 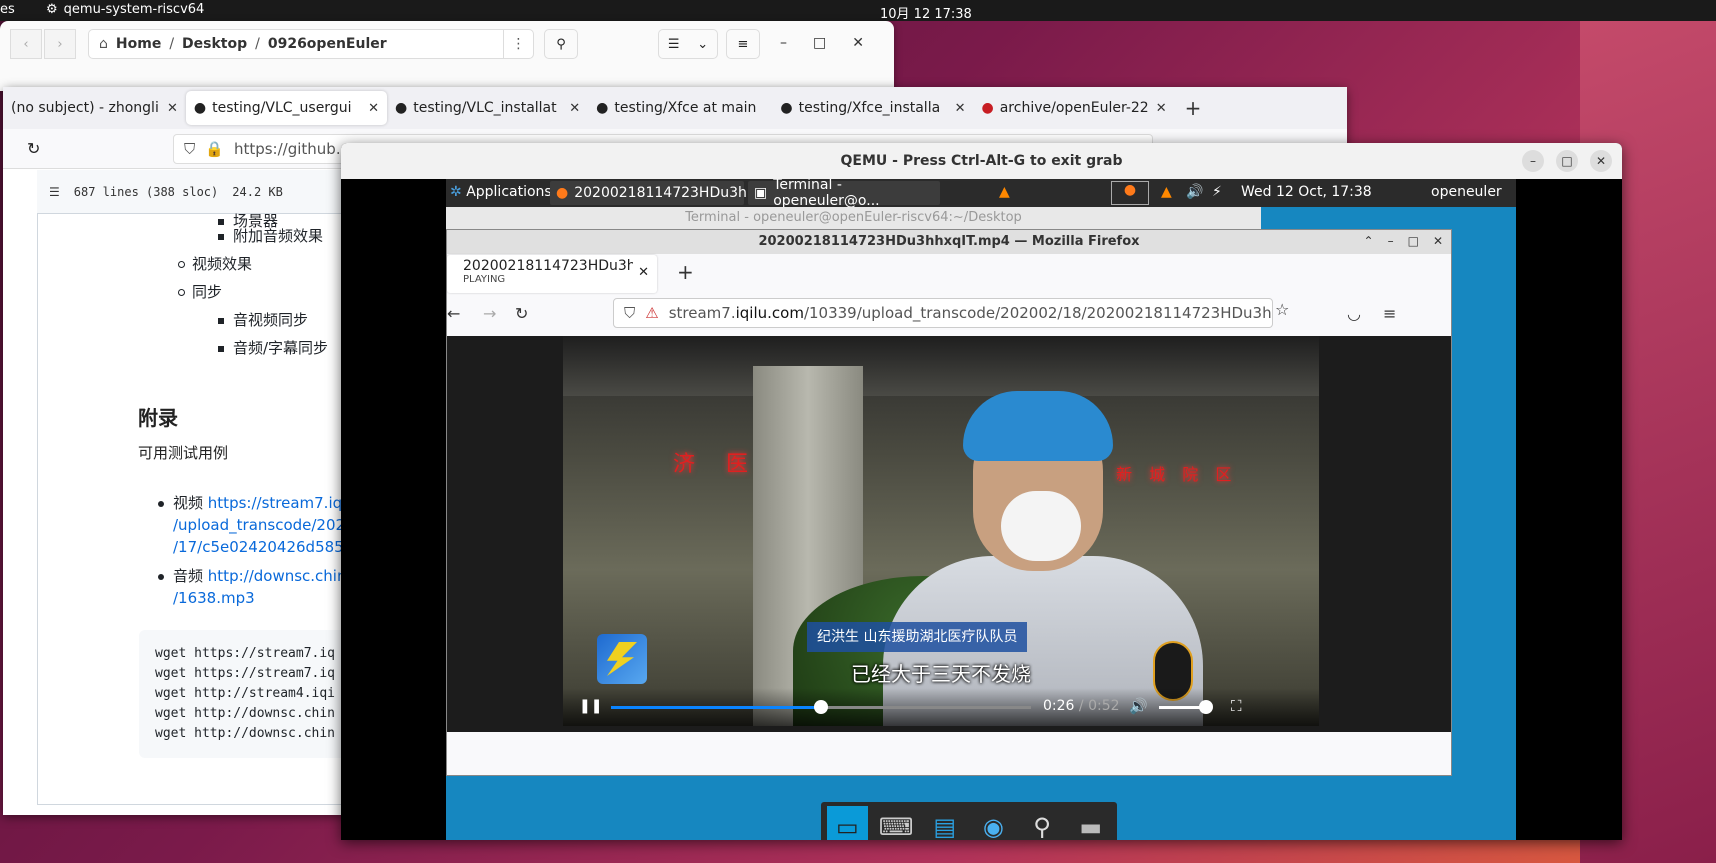 What do you see at coordinates (1205, 707) in the screenshot?
I see `volume-handle` at bounding box center [1205, 707].